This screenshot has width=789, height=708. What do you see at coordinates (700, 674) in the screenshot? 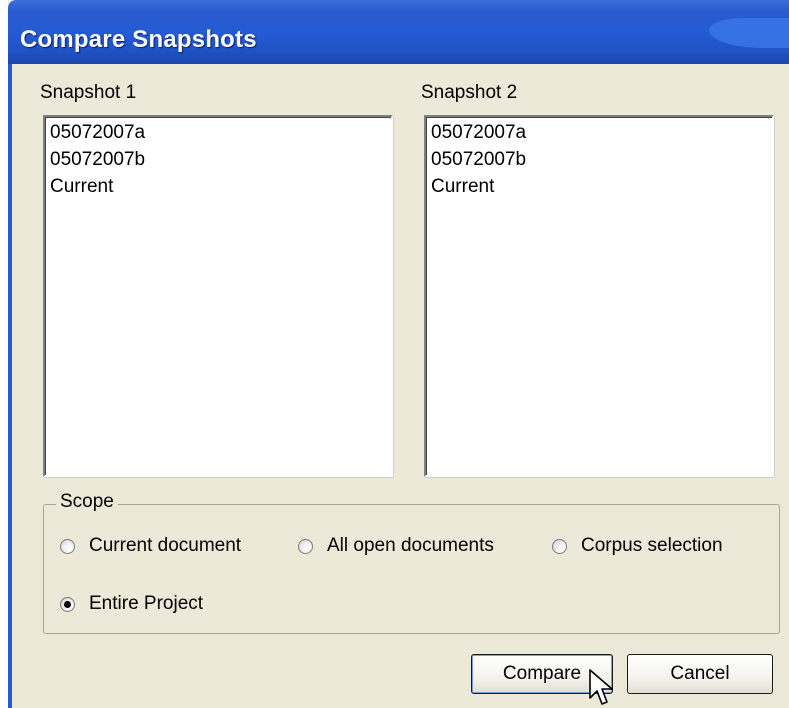
I see `cancel-button: Cancel` at bounding box center [700, 674].